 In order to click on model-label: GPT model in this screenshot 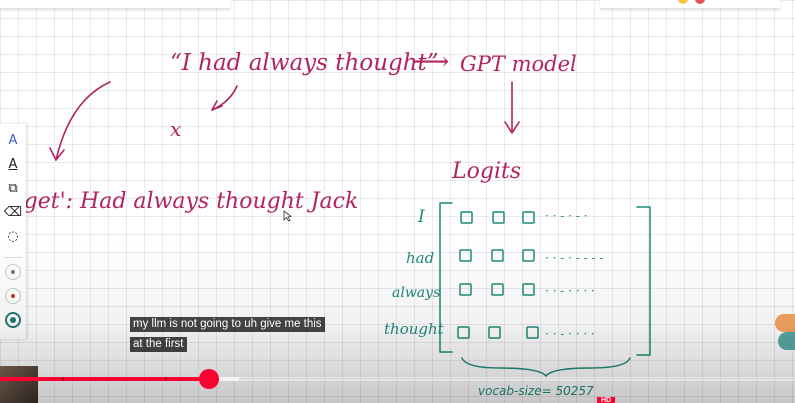, I will do `click(518, 64)`.